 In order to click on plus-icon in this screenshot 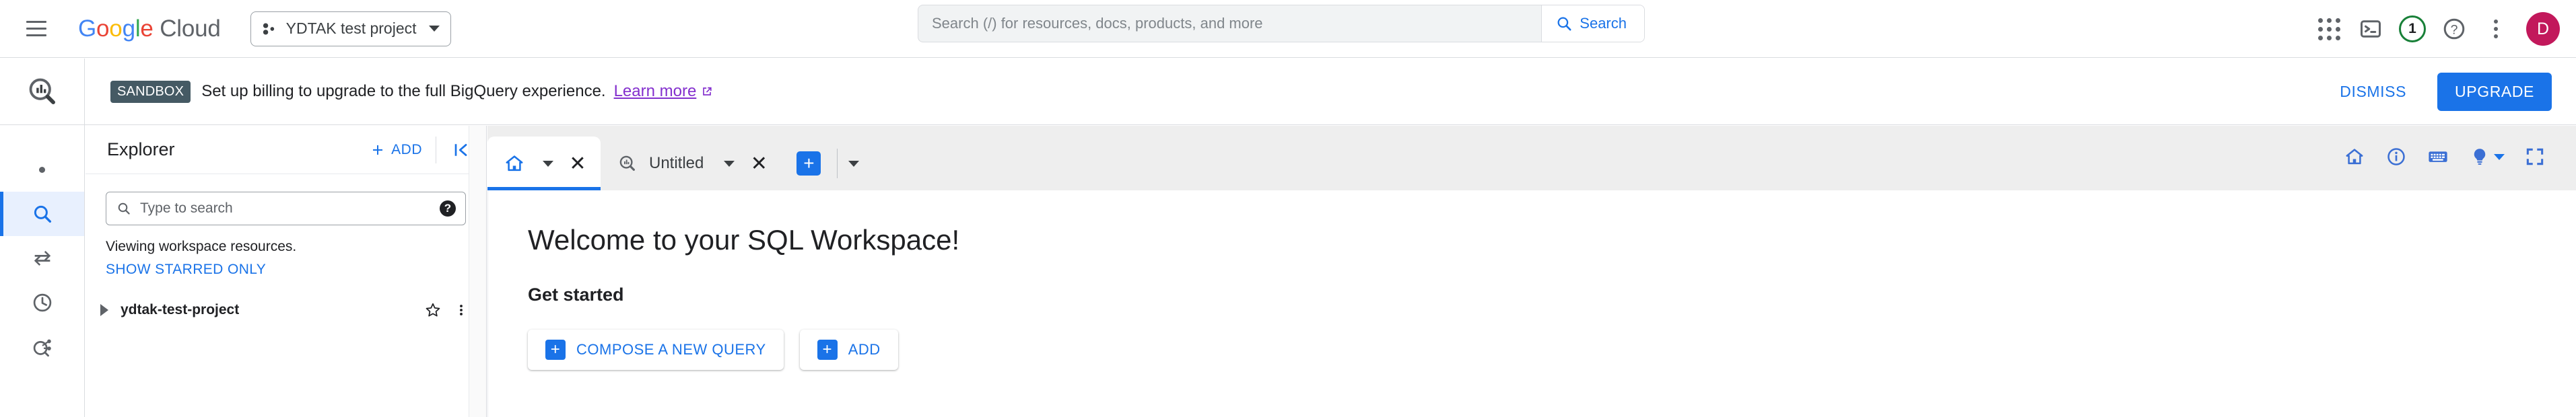, I will do `click(378, 150)`.